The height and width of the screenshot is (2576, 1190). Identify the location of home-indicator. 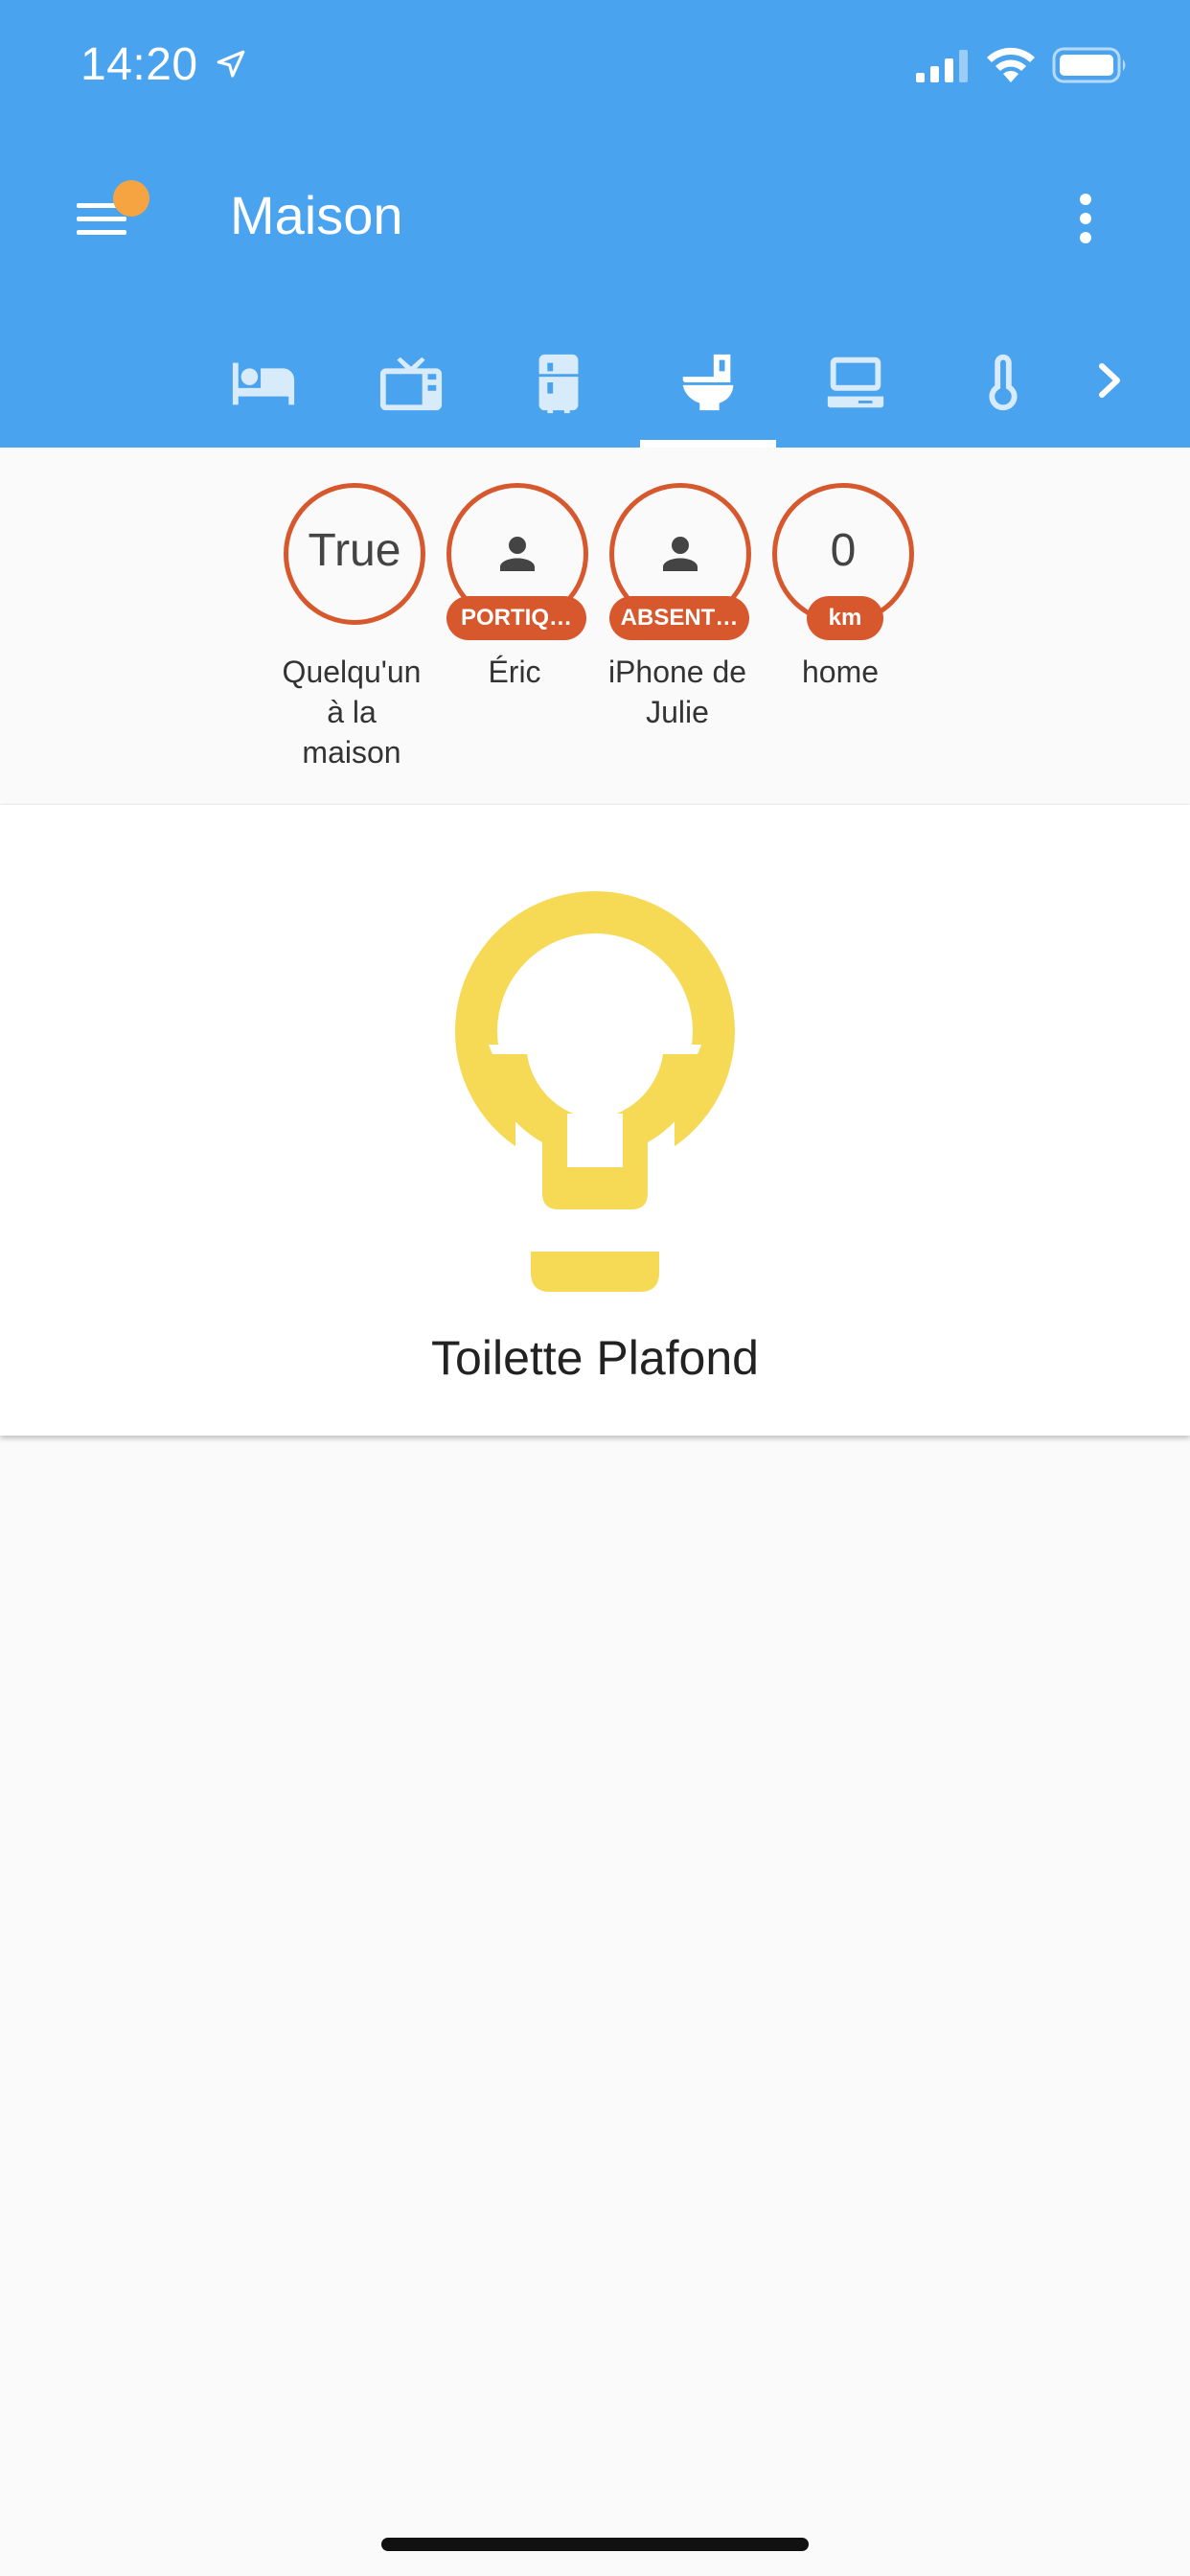
(595, 2544).